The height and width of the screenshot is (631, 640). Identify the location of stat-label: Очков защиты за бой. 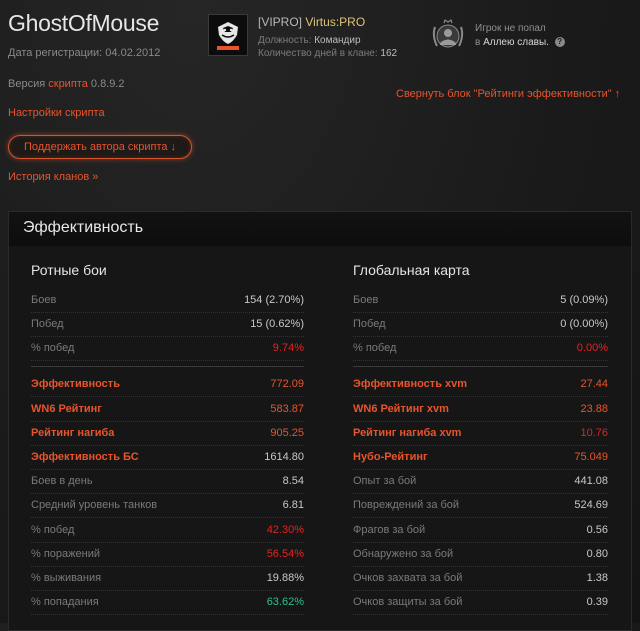
(408, 602).